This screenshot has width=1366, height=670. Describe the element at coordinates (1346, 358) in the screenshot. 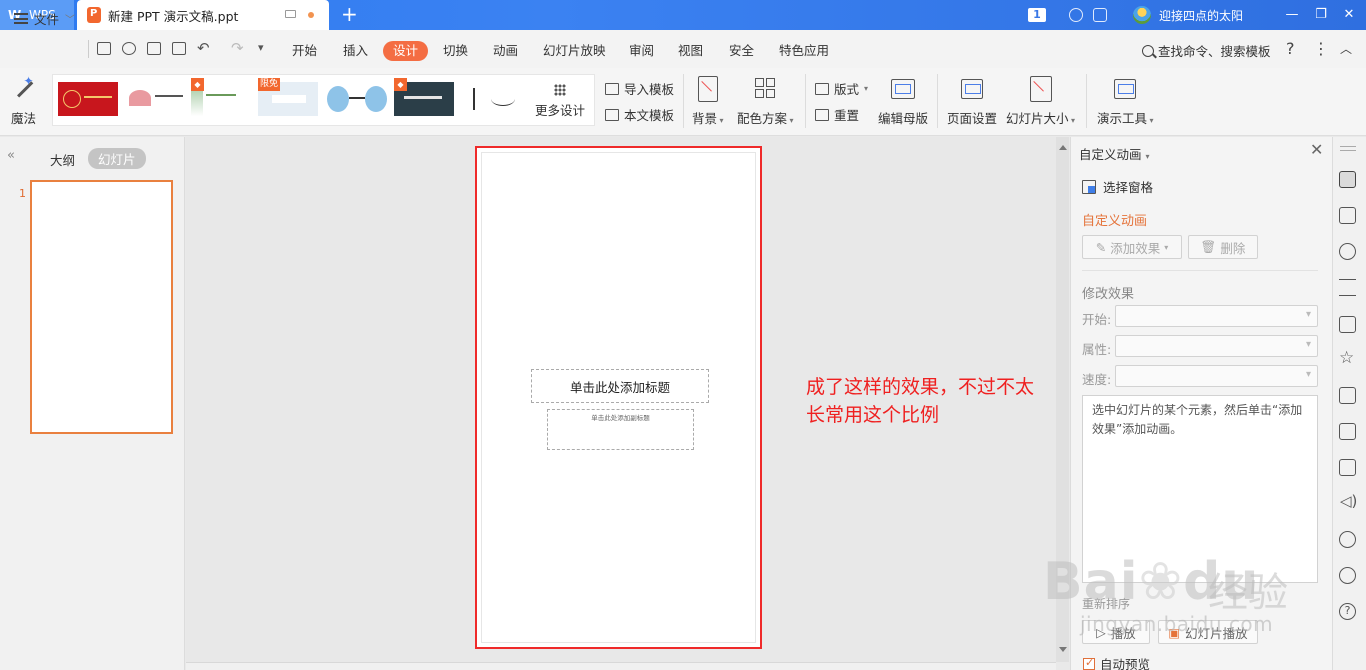

I see `star-icon: ☆` at that location.